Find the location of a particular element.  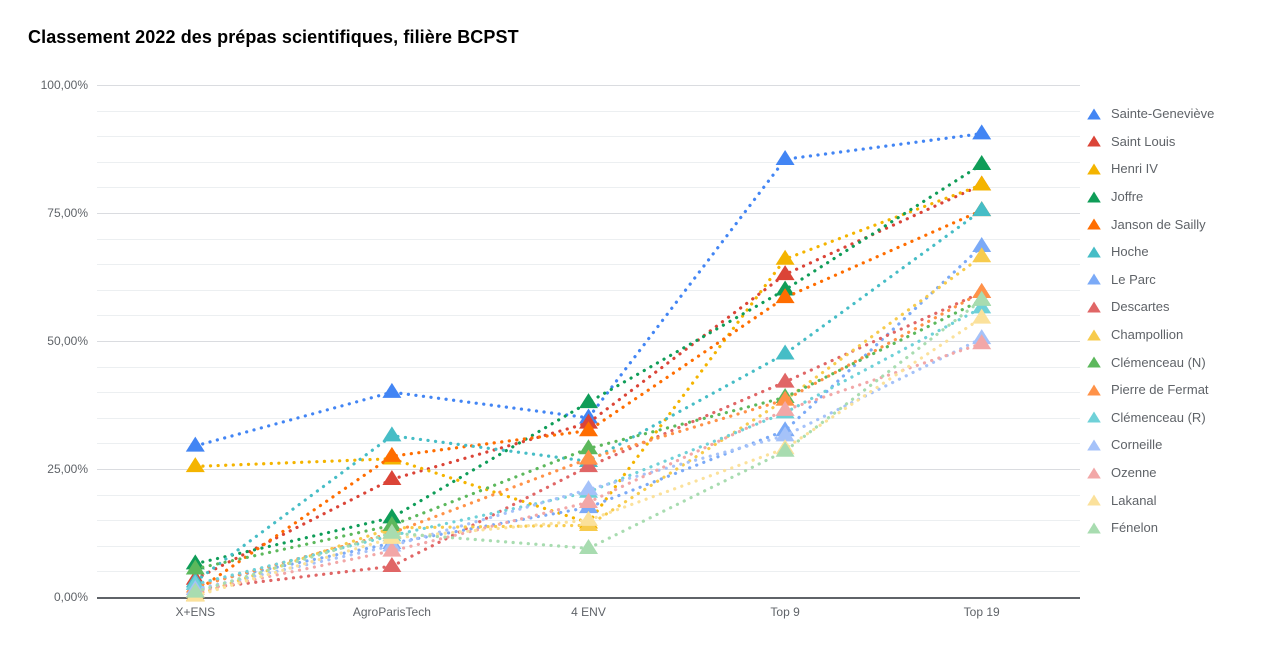

legend-item-label: Lakanal is located at coordinates (1134, 500).